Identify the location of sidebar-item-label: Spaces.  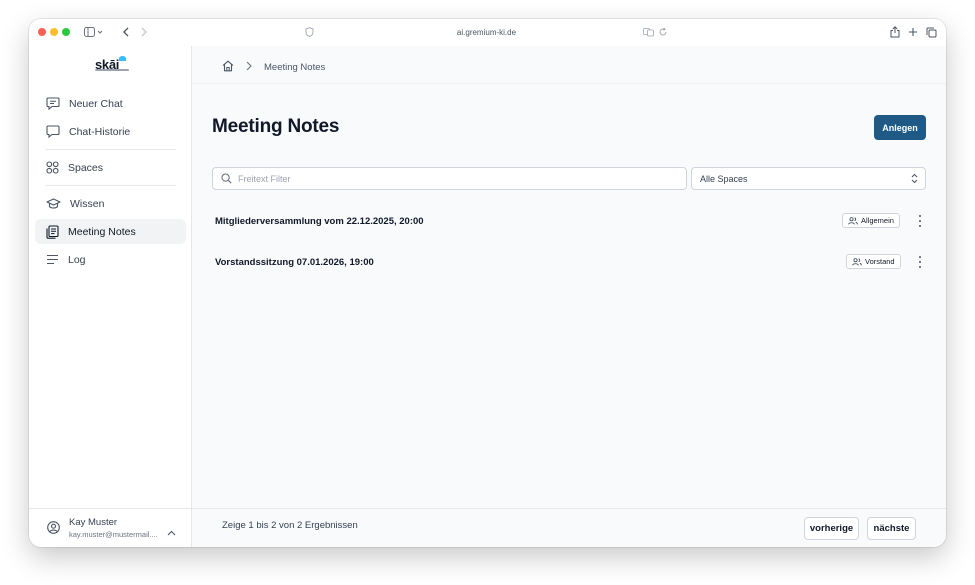
(86, 167).